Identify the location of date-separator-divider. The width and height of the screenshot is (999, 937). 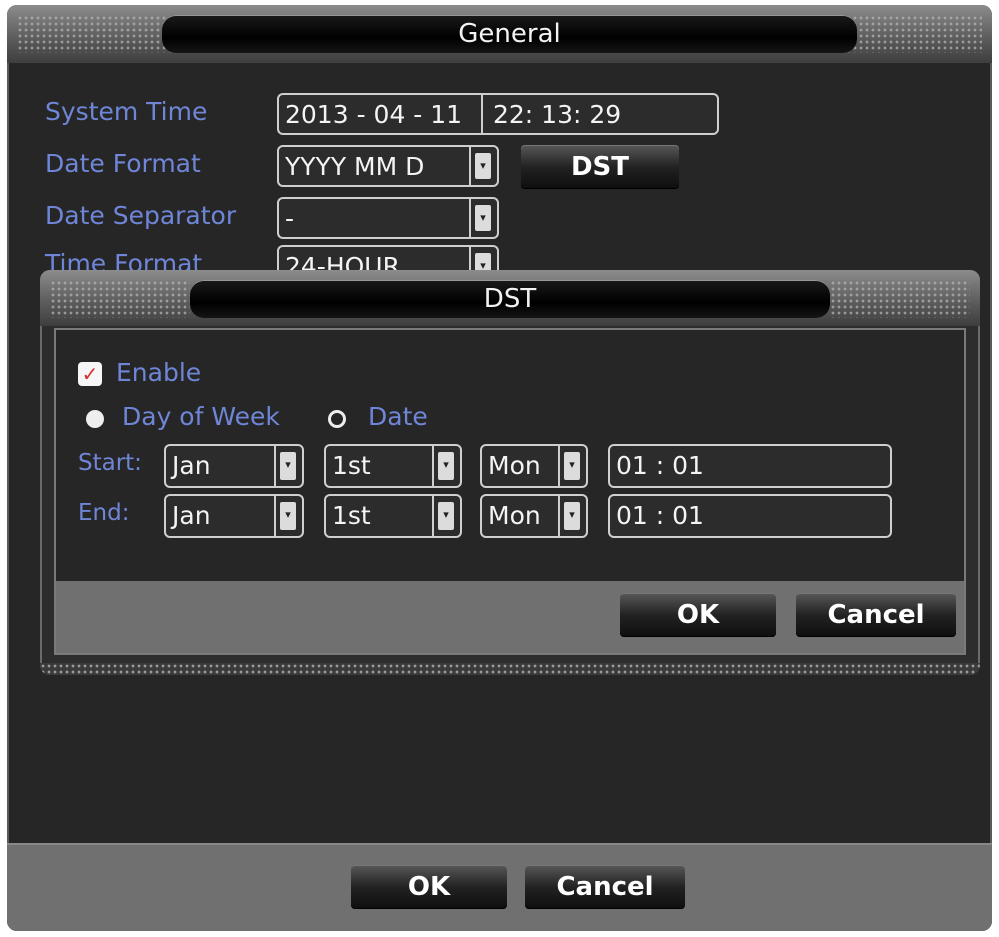
(470, 218).